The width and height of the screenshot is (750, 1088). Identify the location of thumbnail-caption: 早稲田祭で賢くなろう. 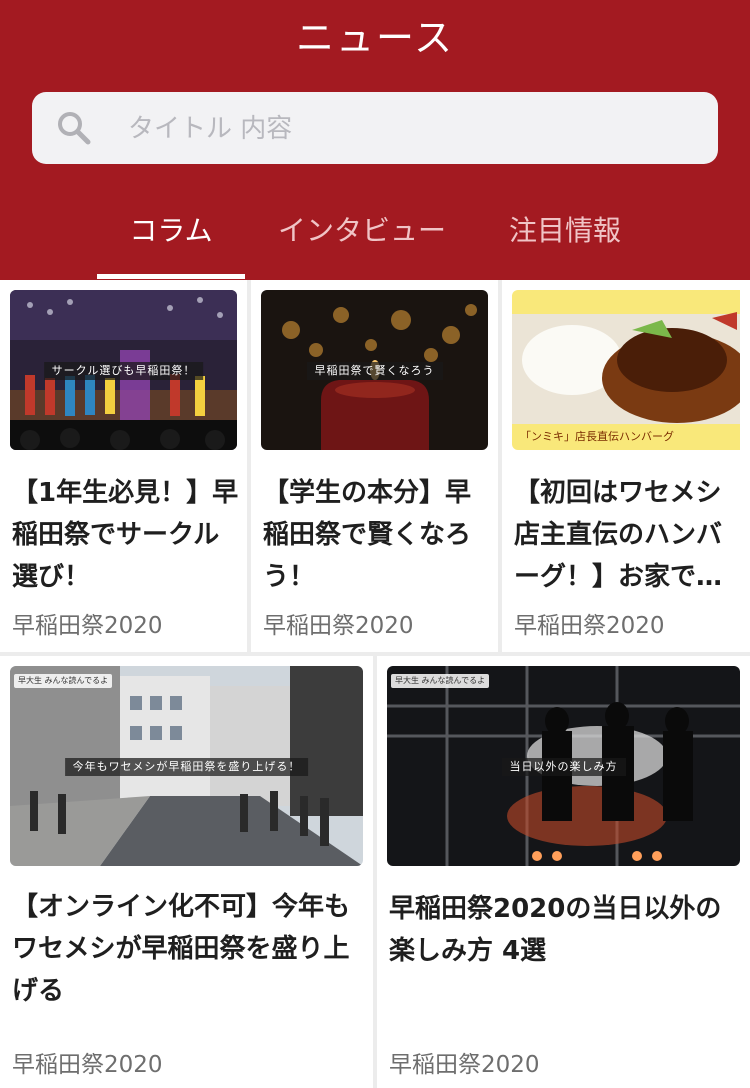
(374, 371).